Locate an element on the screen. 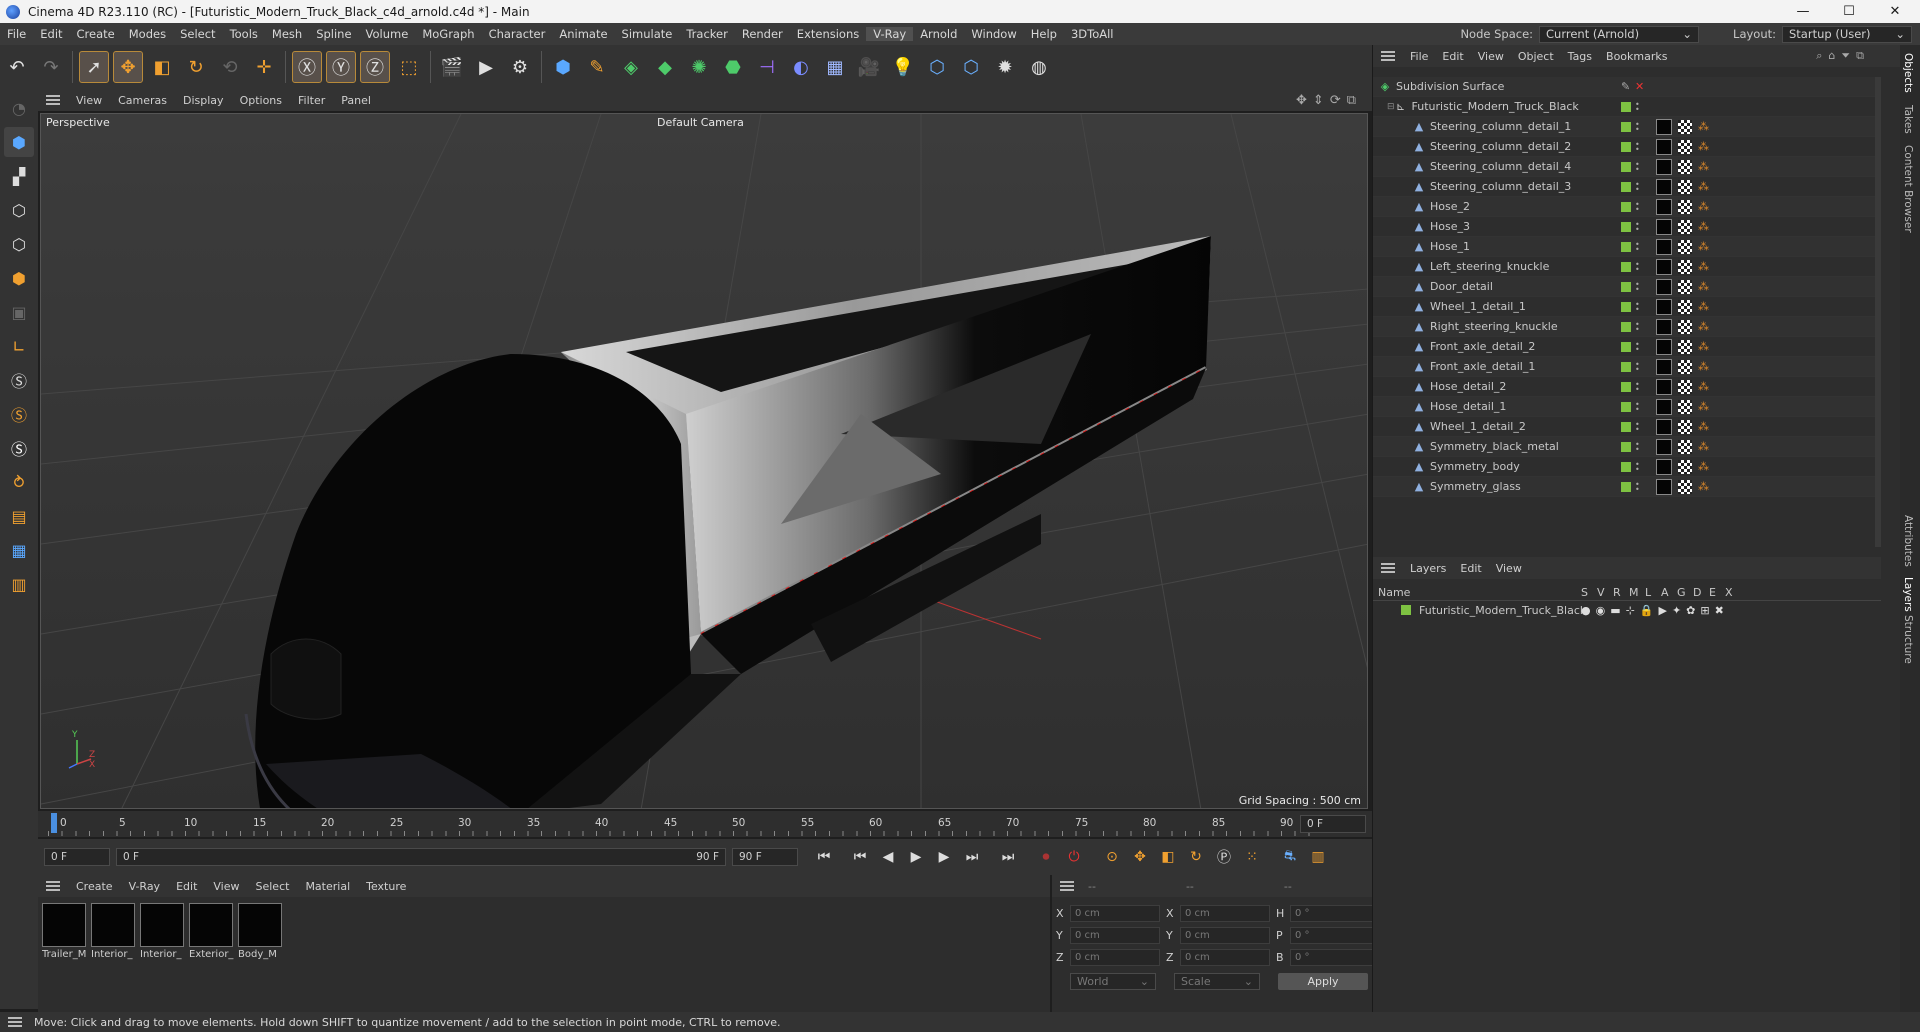 The width and height of the screenshot is (1920, 1032). object-menu-object: Object is located at coordinates (1536, 56).